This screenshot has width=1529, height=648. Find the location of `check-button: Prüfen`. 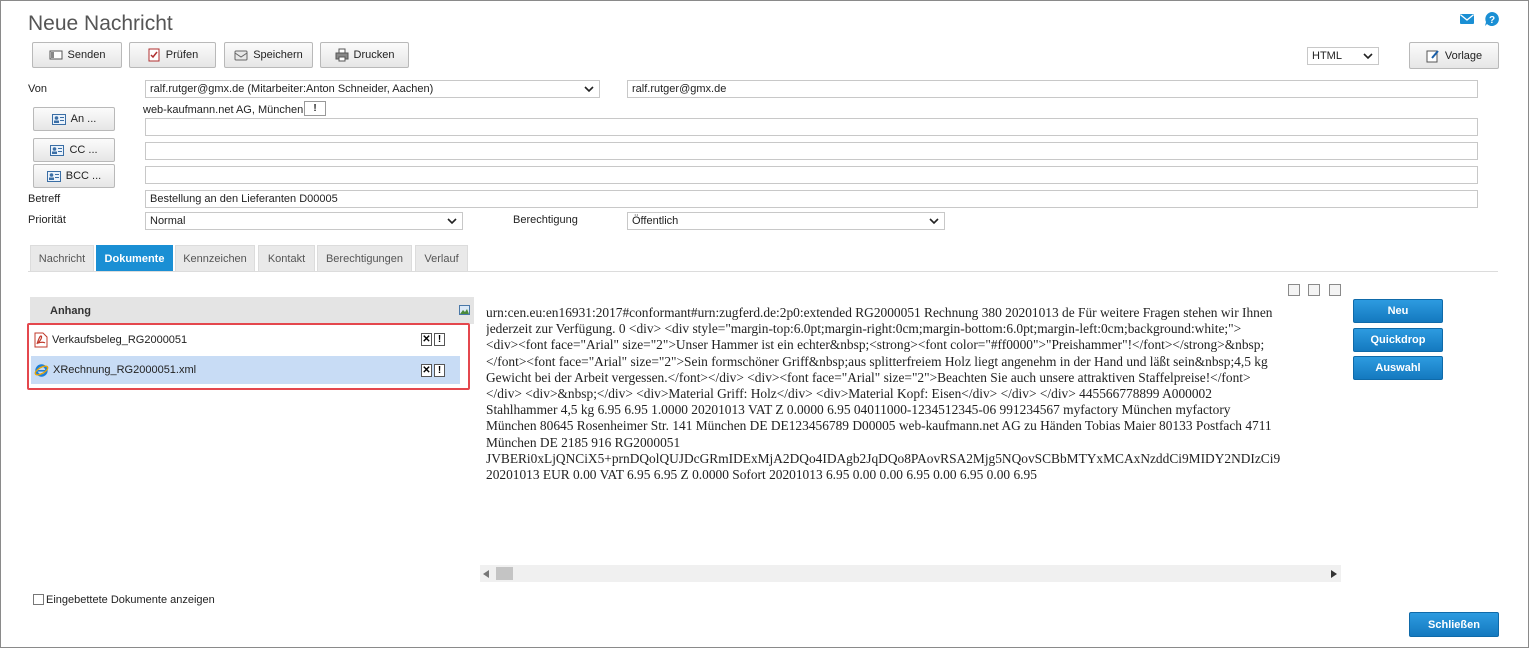

check-button: Prüfen is located at coordinates (172, 55).